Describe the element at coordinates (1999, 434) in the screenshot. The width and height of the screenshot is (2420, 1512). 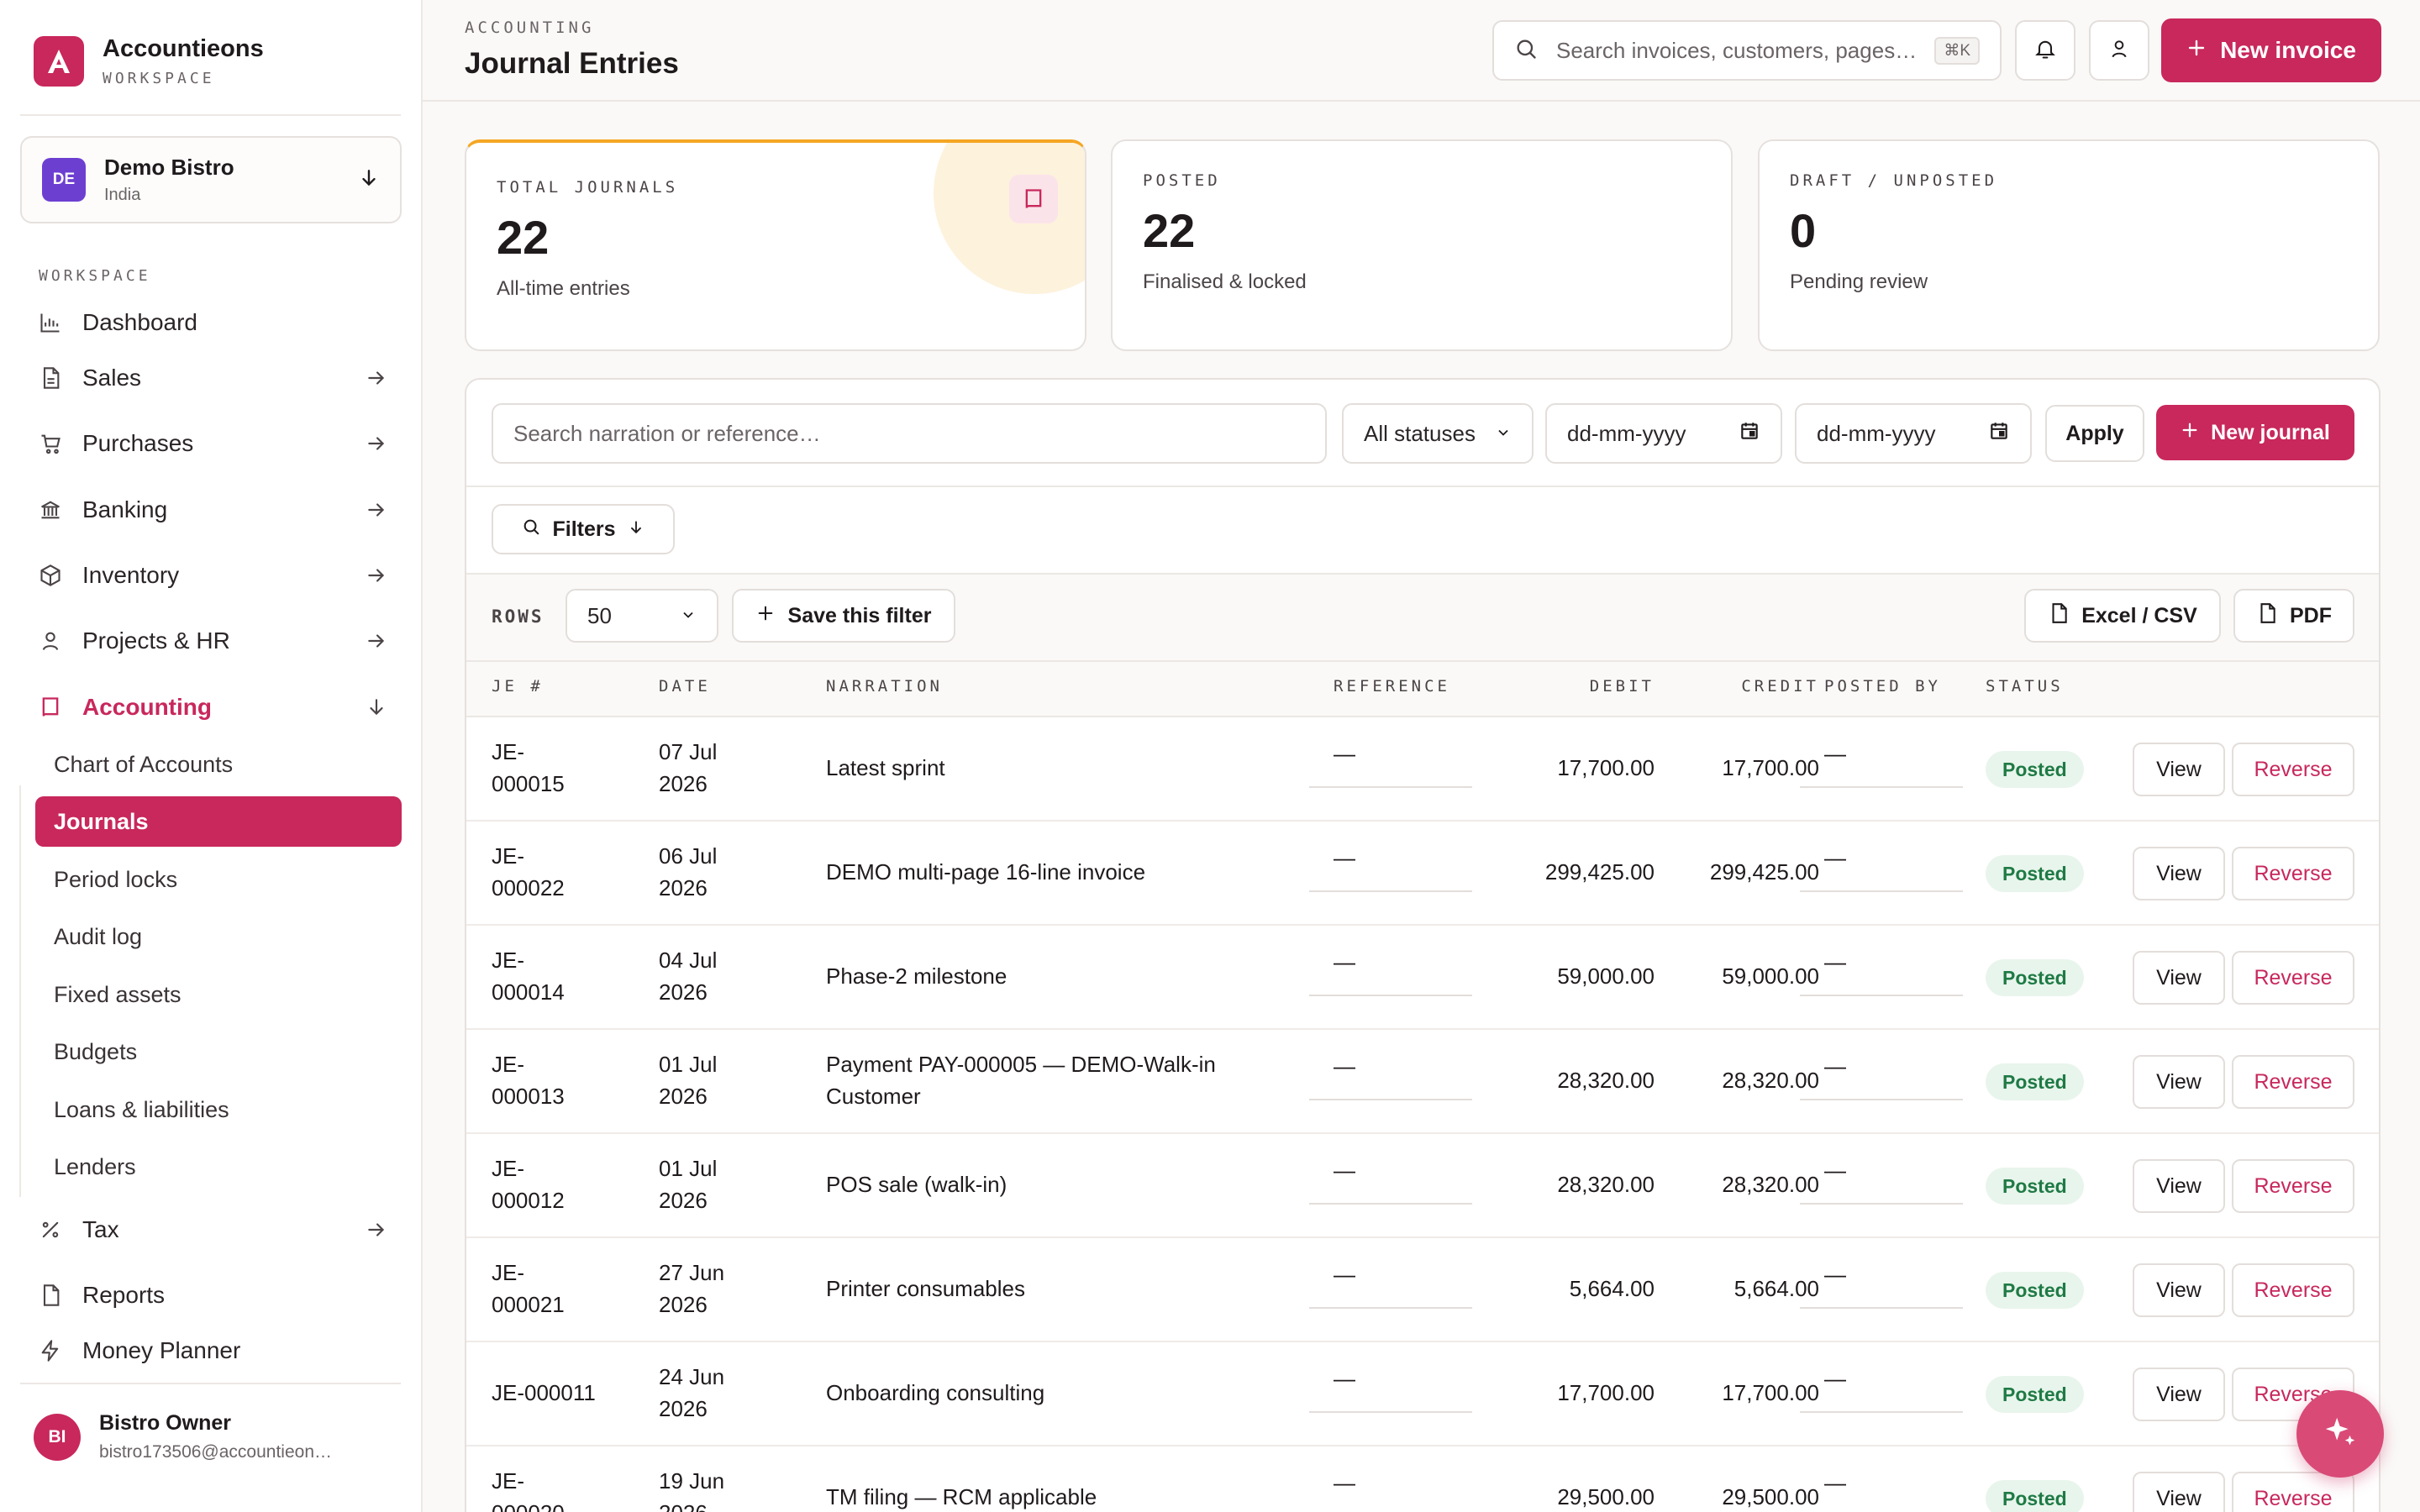
I see `calendar-icon` at that location.